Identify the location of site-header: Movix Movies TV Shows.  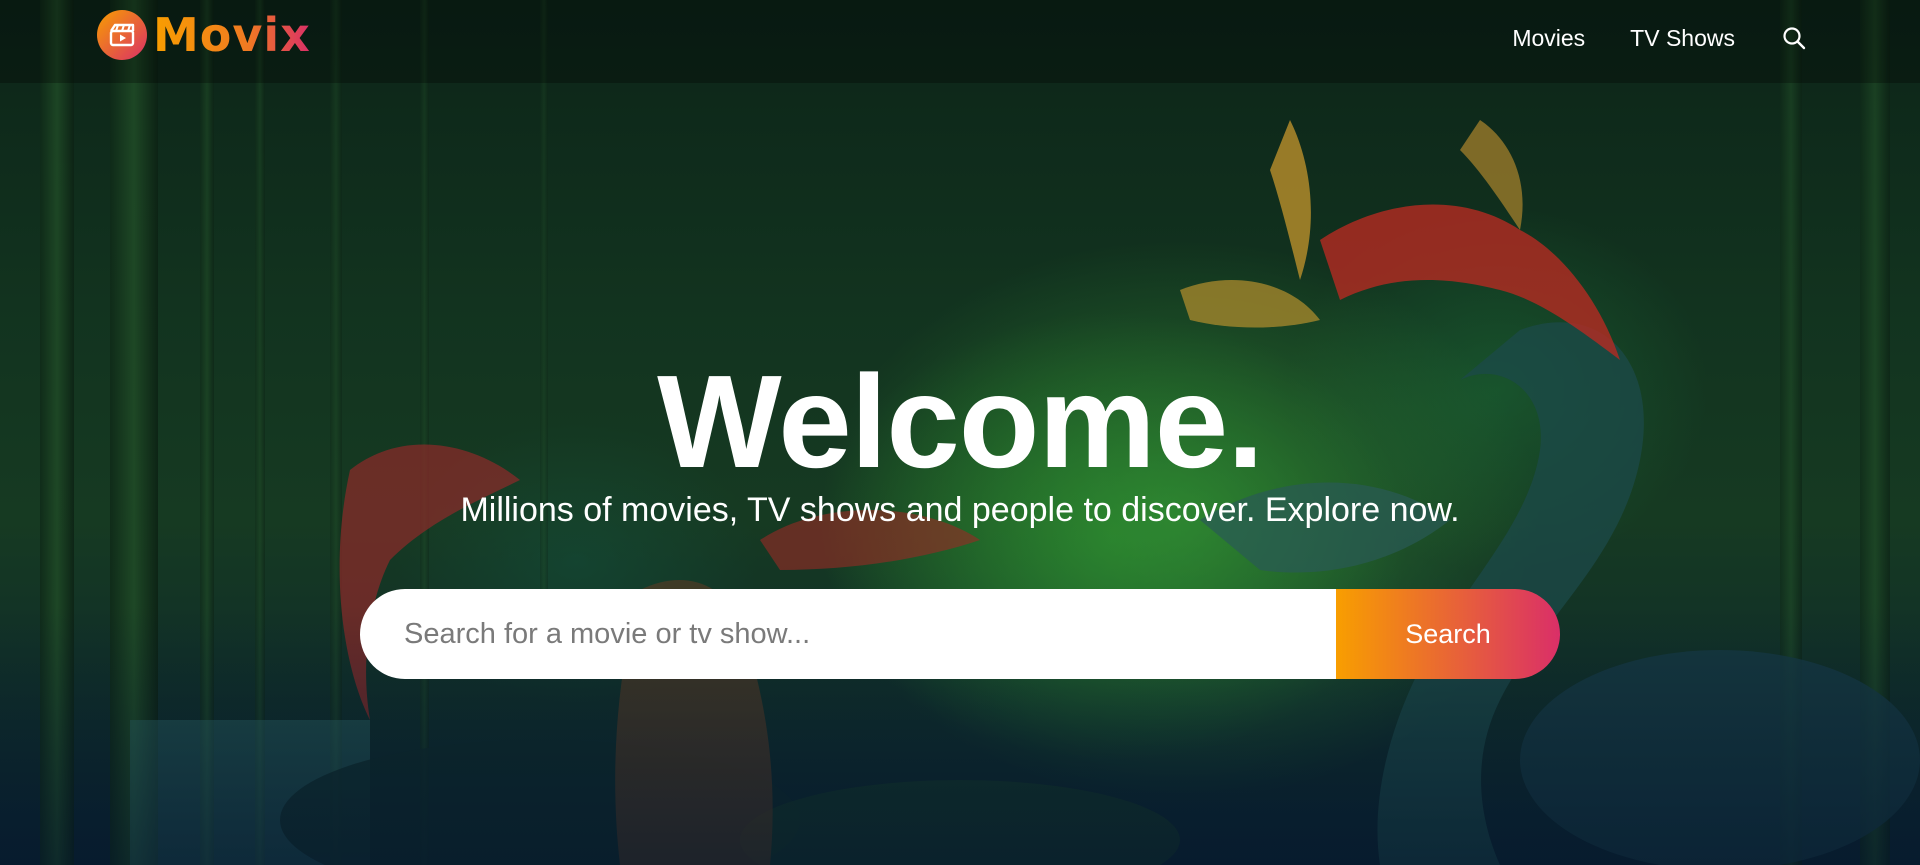
(960, 41).